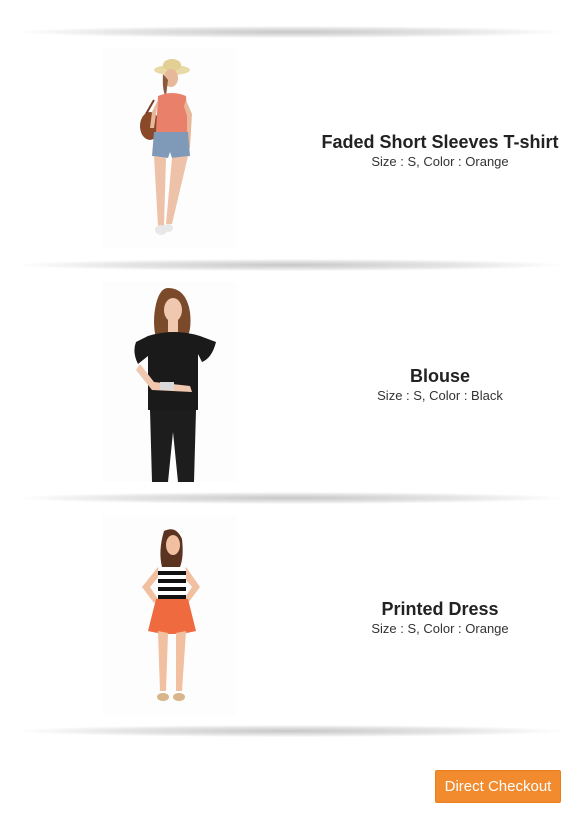  I want to click on product-image-faded-short-sleeves-tshirt, so click(169, 148).